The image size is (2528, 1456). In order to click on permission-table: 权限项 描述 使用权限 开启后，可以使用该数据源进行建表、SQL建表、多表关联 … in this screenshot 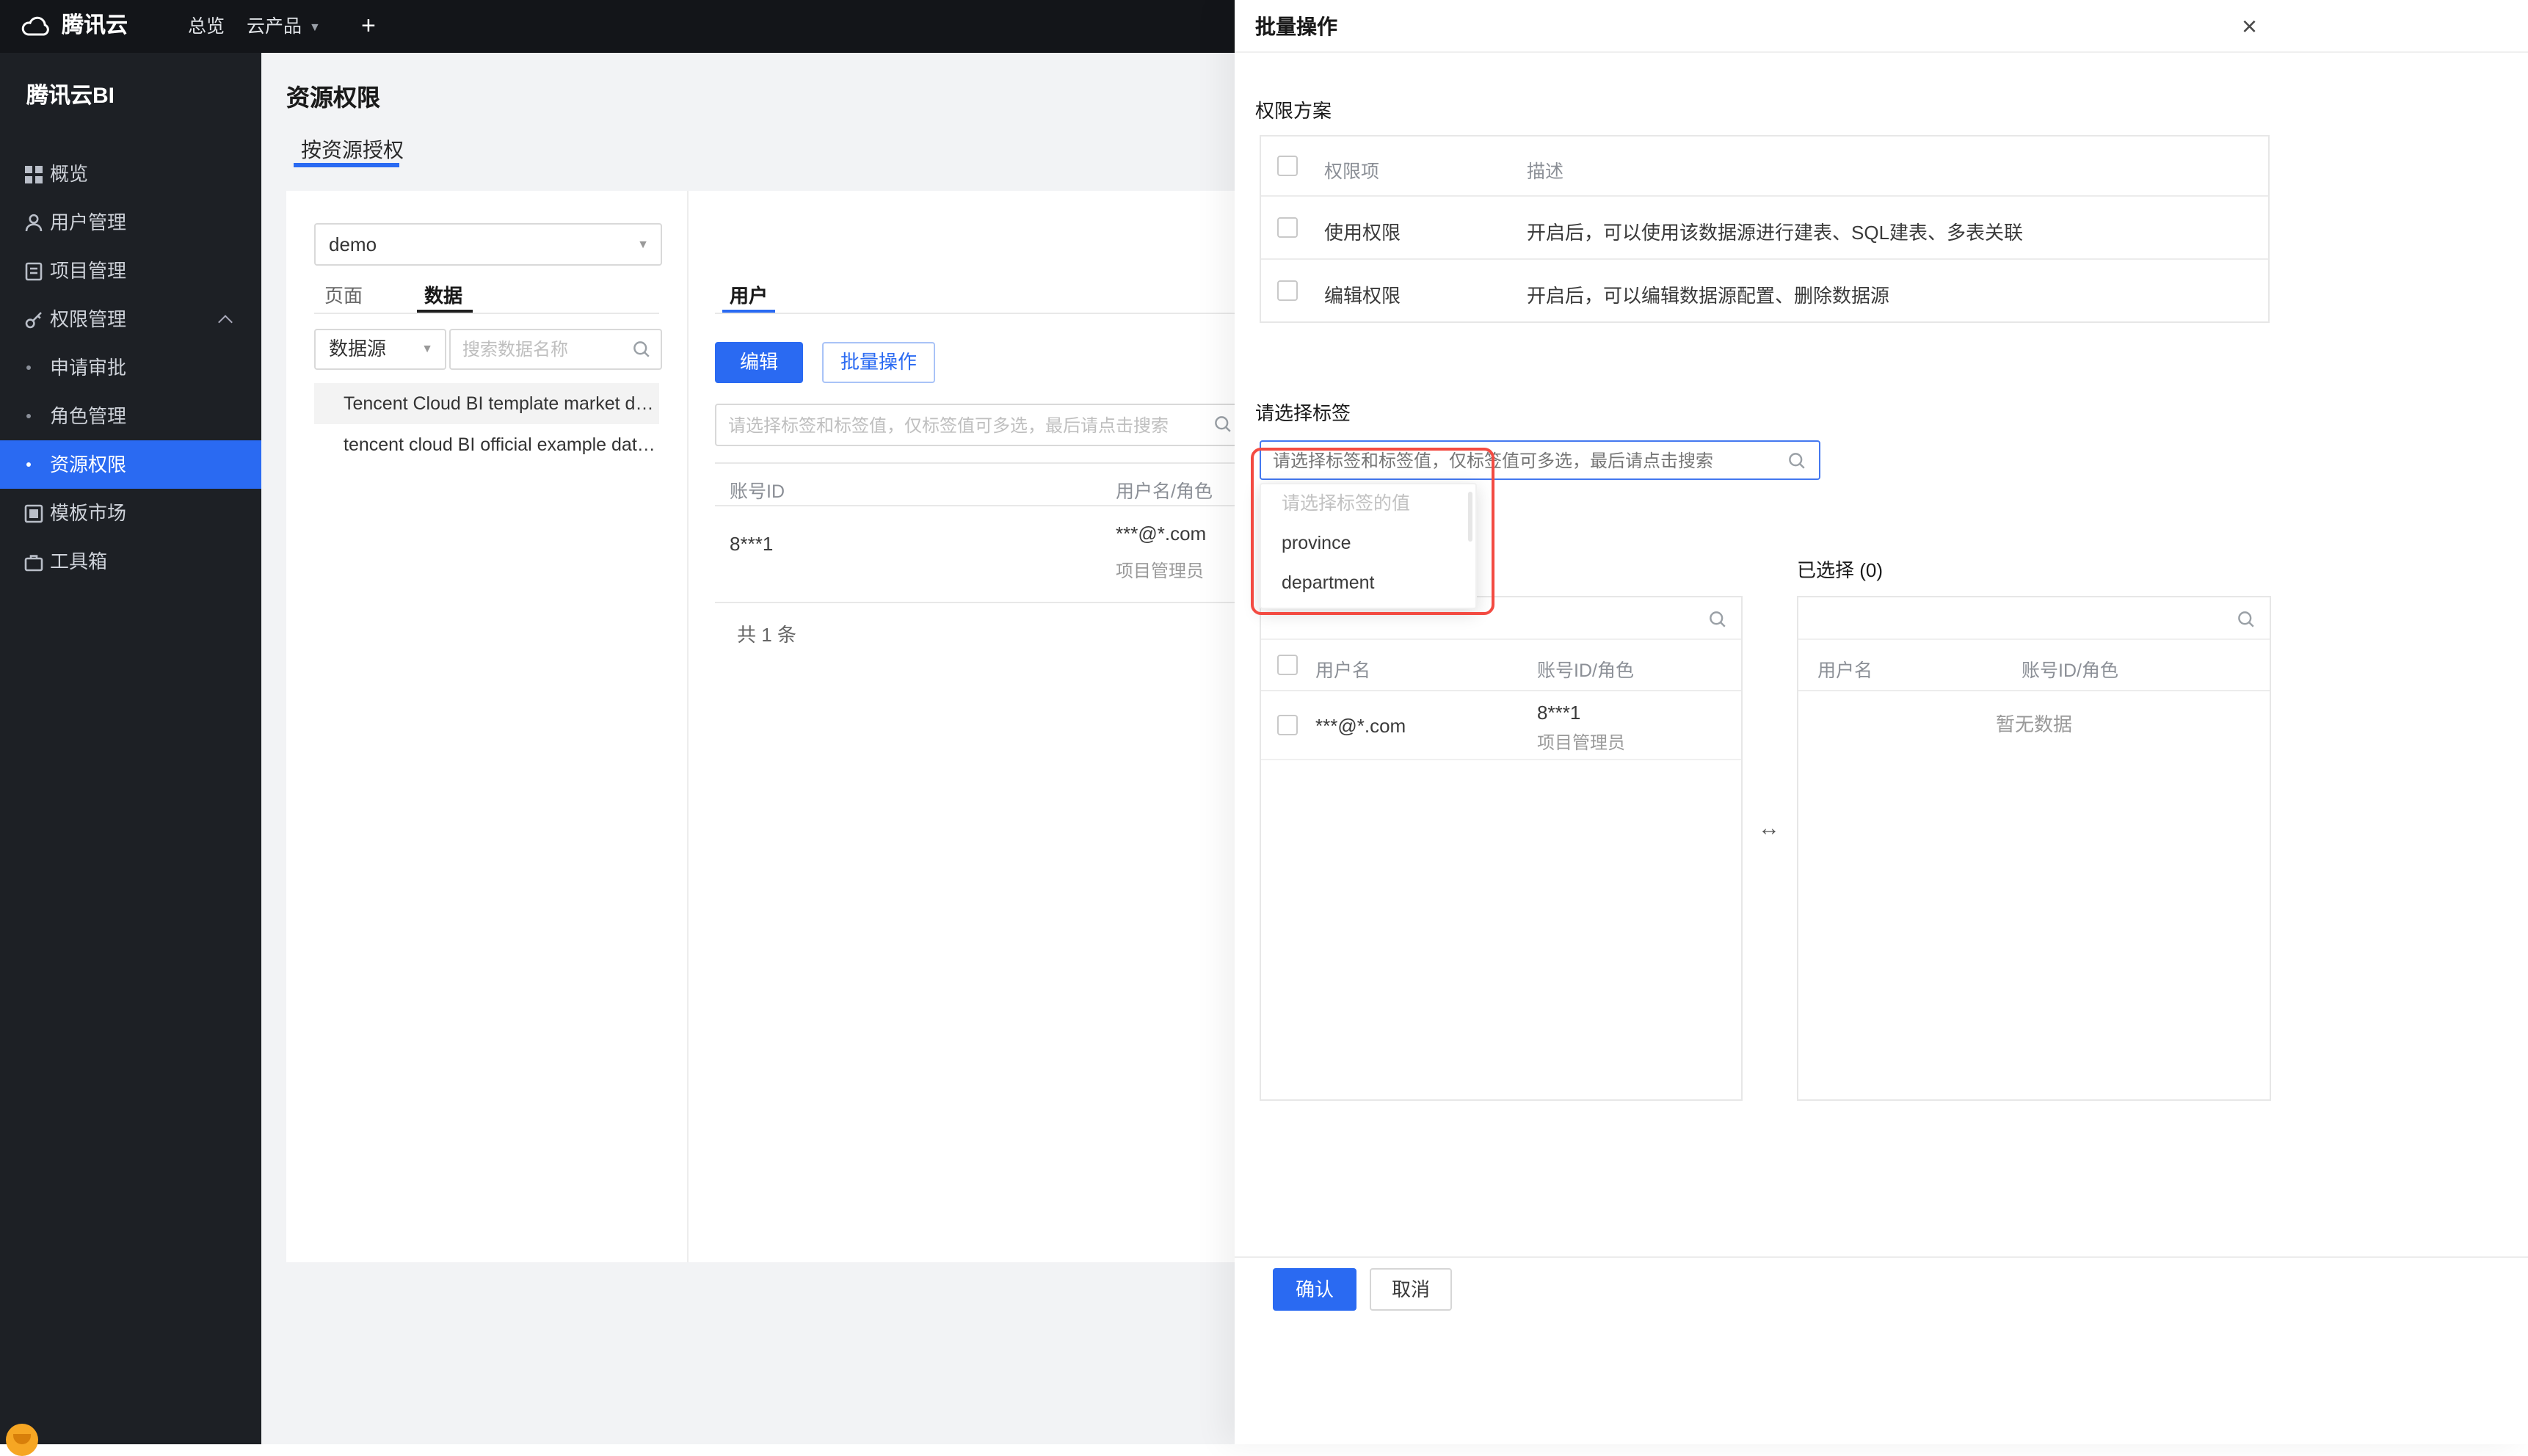, I will do `click(1765, 229)`.